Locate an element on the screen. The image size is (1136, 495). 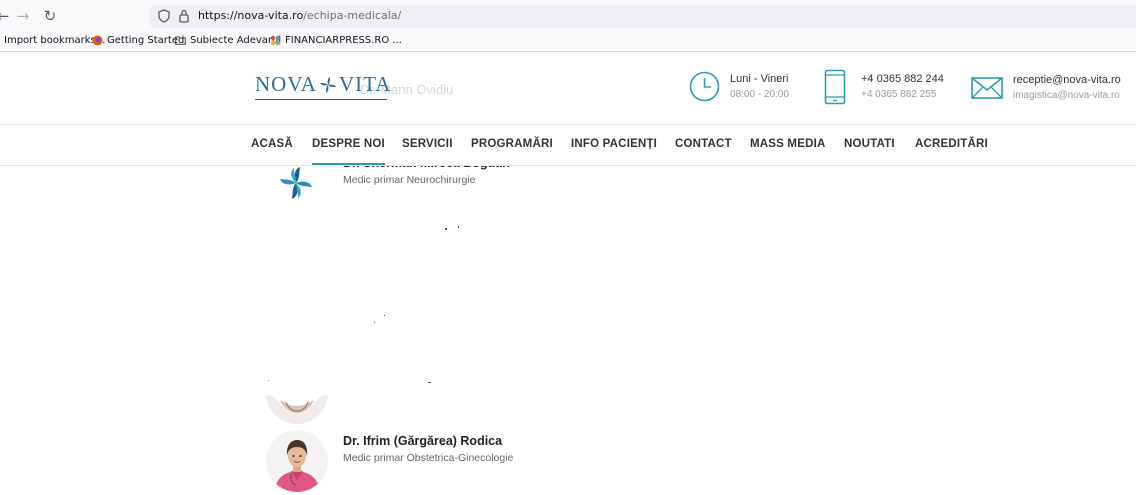
nav-item-servicii: SERVICII is located at coordinates (427, 144).